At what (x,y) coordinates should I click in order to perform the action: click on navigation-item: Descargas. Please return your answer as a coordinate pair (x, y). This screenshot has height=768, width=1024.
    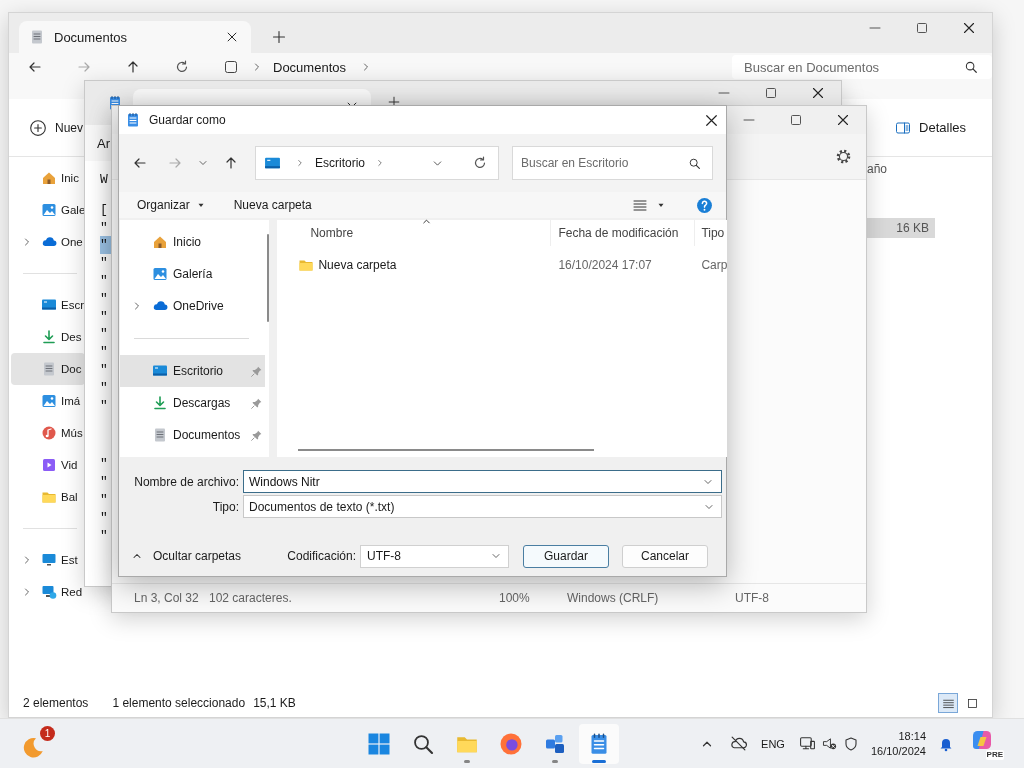
    Looking at the image, I should click on (193, 403).